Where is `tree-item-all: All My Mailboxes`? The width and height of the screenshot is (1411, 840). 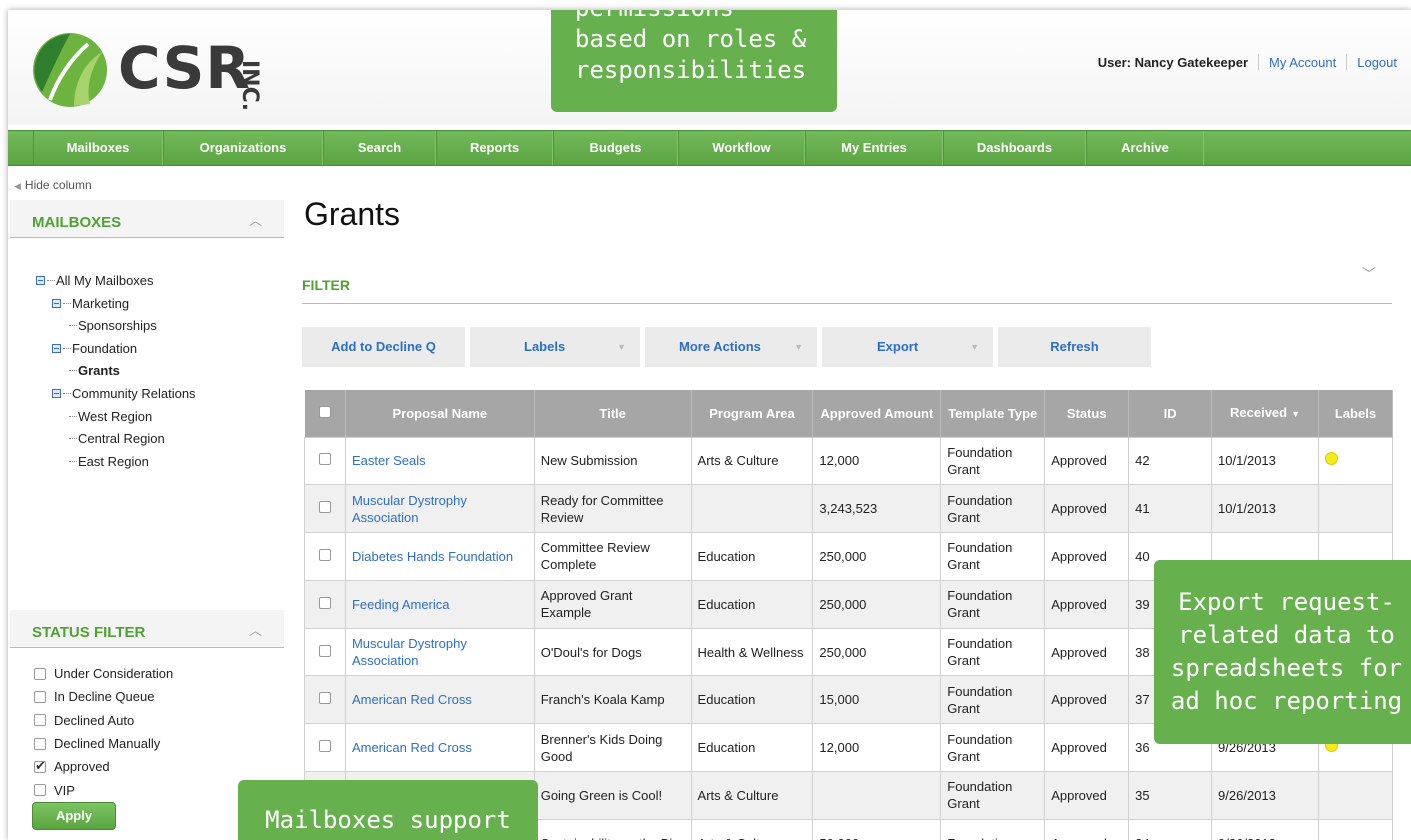
tree-item-all: All My Mailboxes is located at coordinates (116, 281).